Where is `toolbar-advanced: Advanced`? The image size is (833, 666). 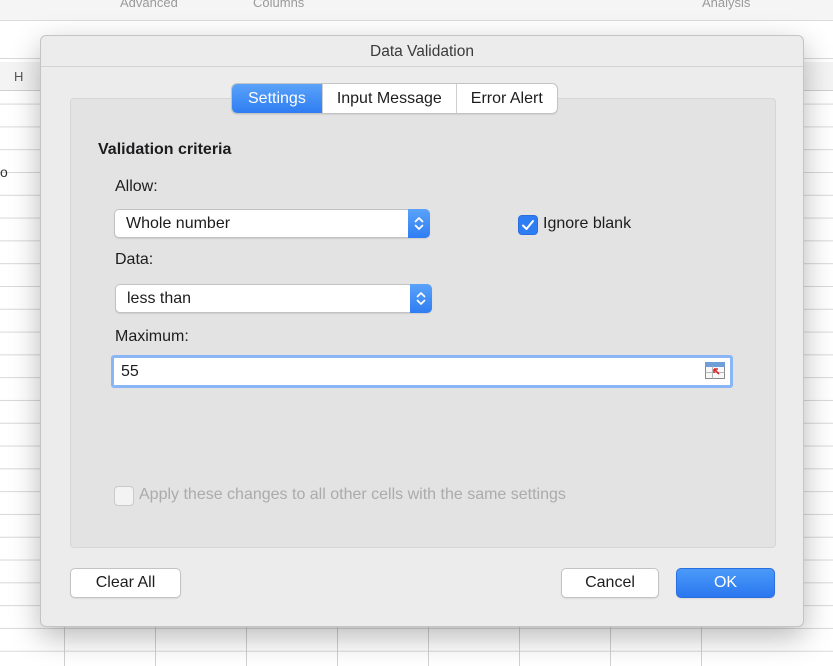
toolbar-advanced: Advanced is located at coordinates (149, 5).